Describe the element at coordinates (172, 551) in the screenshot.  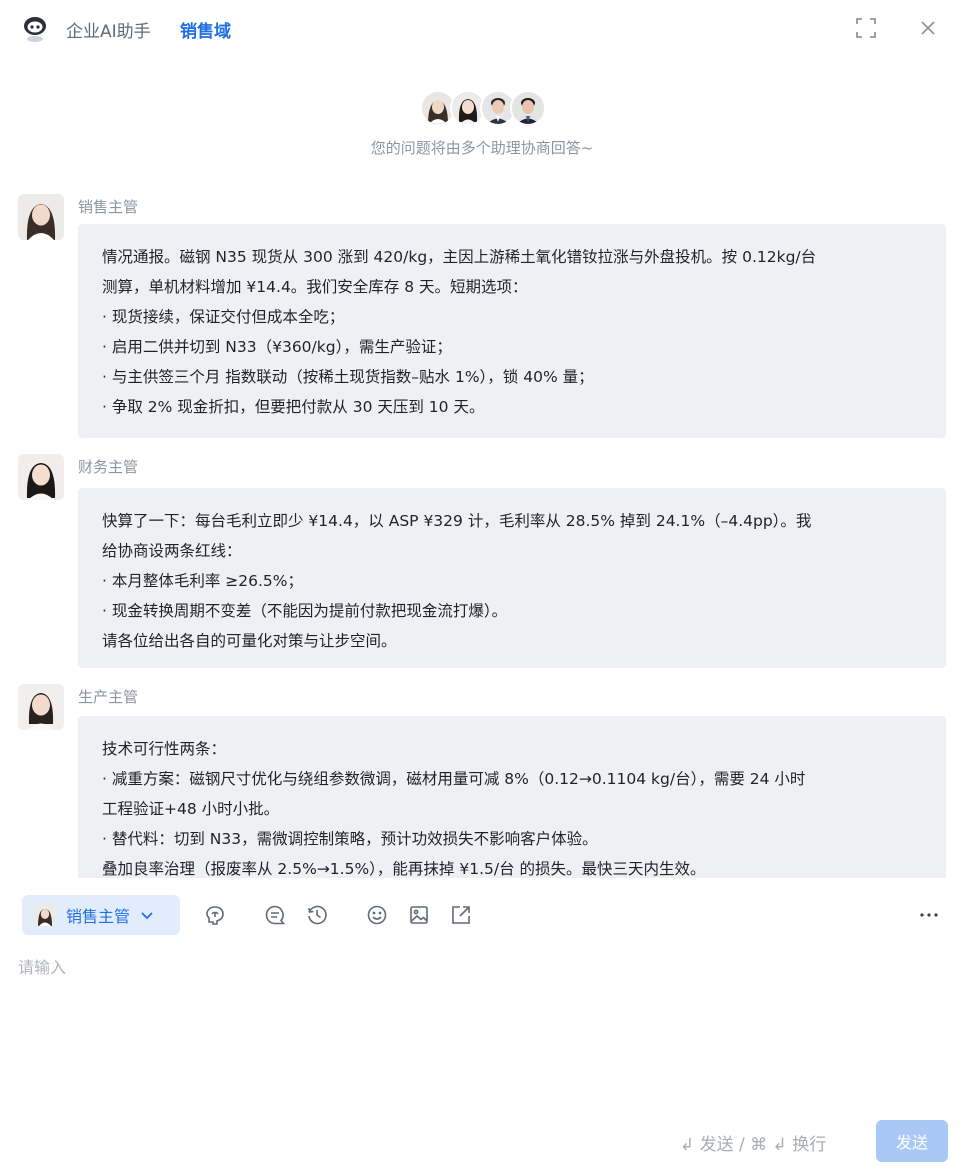
I see `message-text-line: 给协商设两条红线：` at that location.